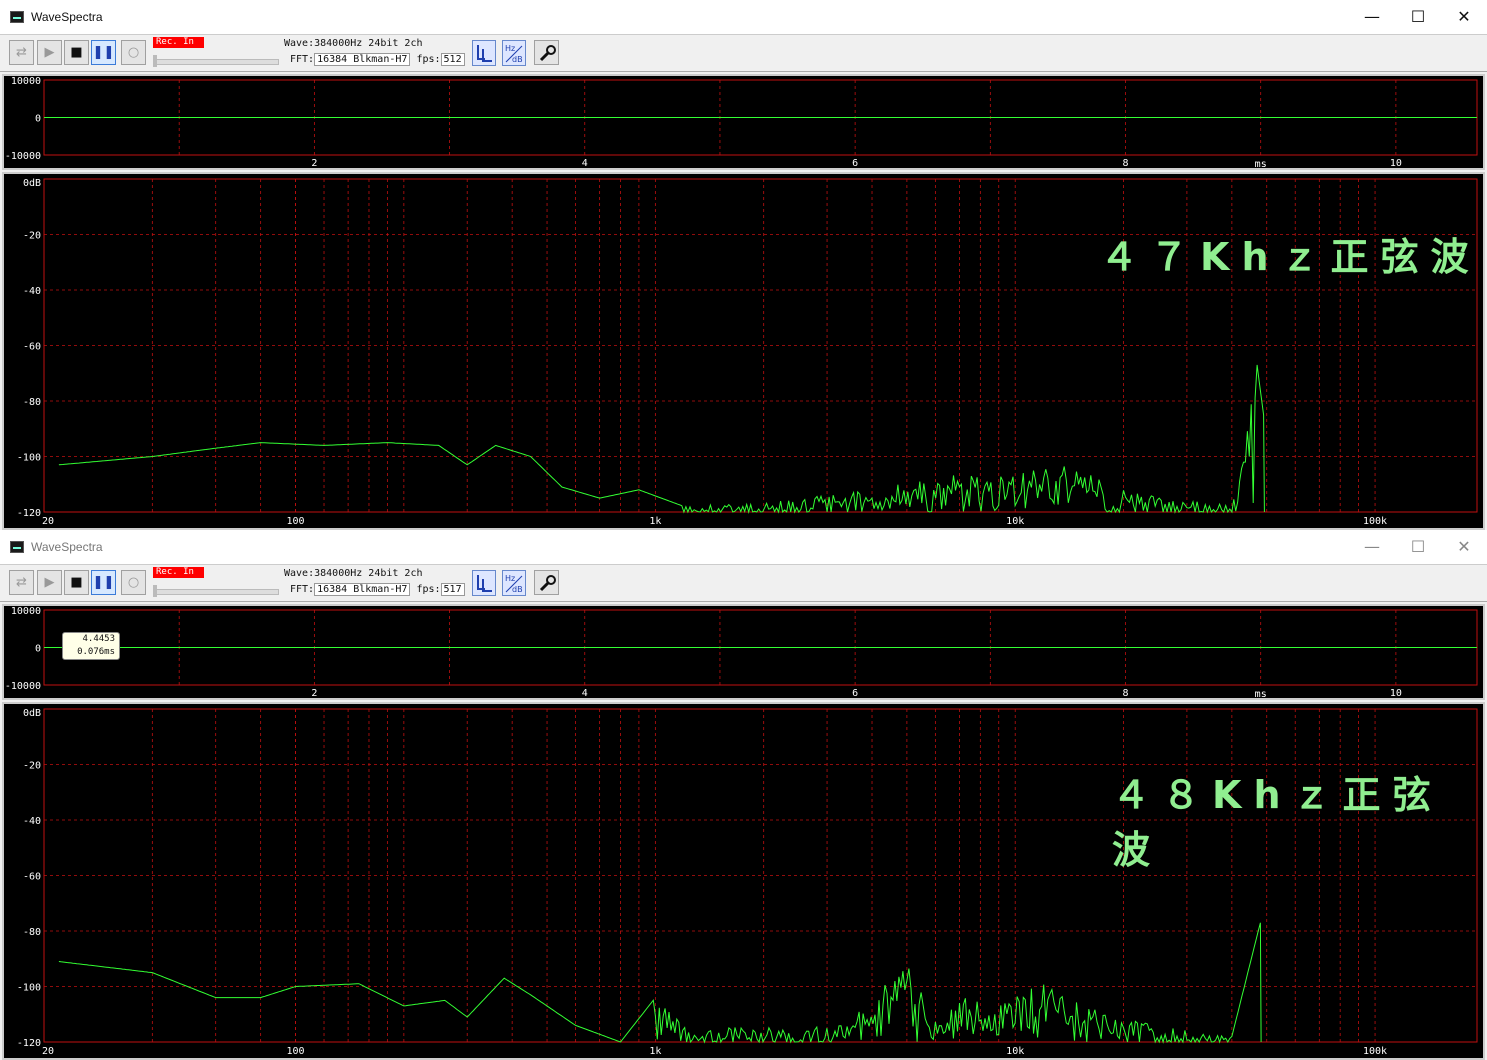 The image size is (1487, 1060). What do you see at coordinates (1375, 521) in the screenshot?
I see `x-tick-label: 100k` at bounding box center [1375, 521].